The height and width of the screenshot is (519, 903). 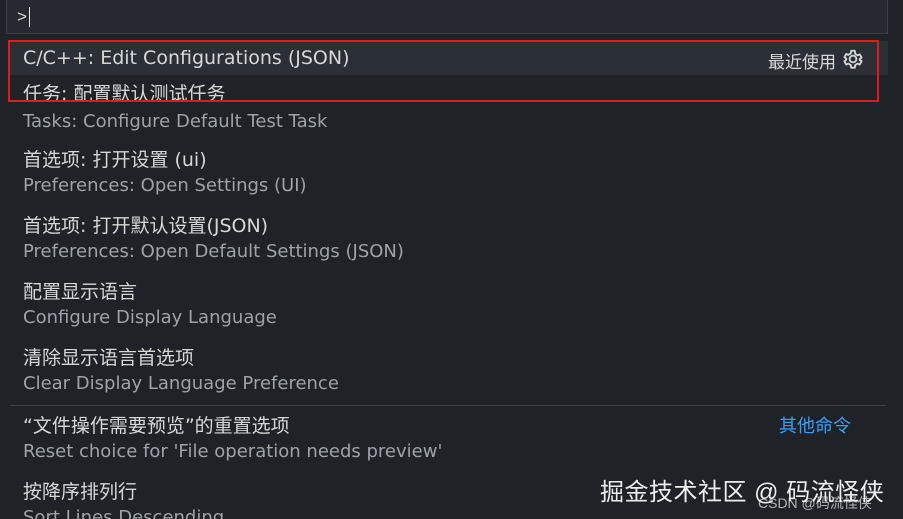 What do you see at coordinates (449, 58) in the screenshot?
I see `command-item-edit-configurations: C/C++: Edit Configurations (JSON) 最近使用` at bounding box center [449, 58].